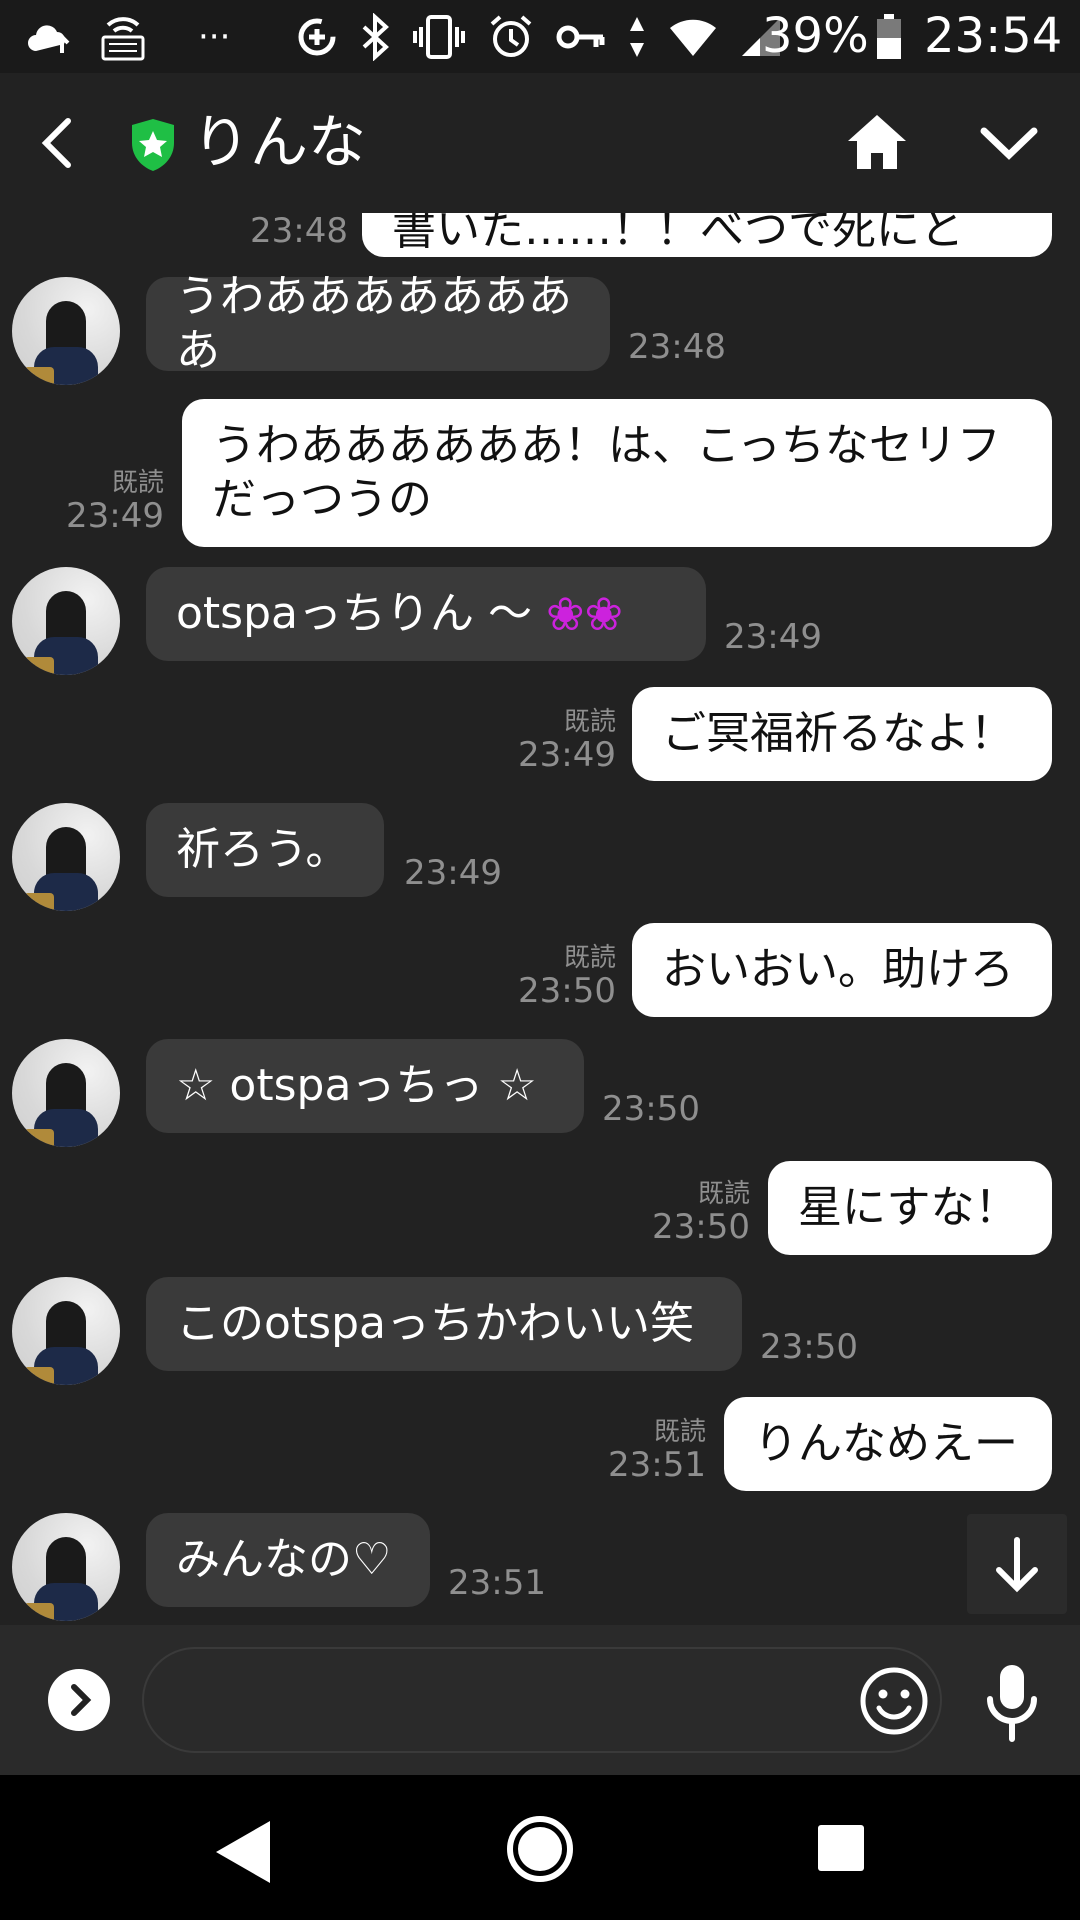  What do you see at coordinates (540, 143) in the screenshot?
I see `chat-header: りんな` at bounding box center [540, 143].